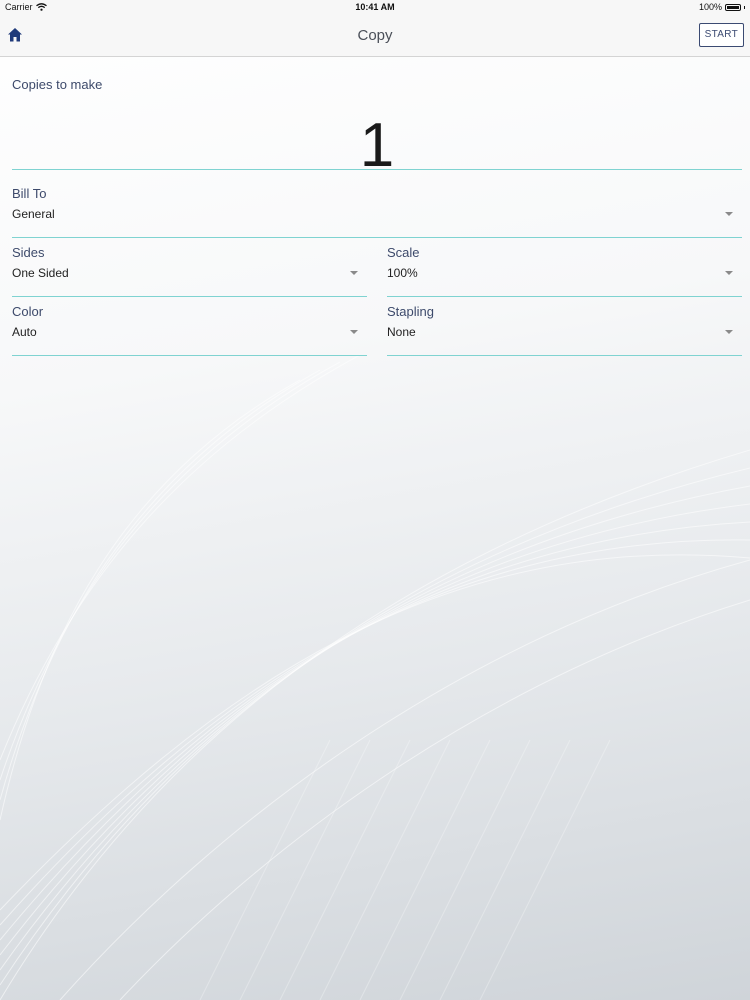 This screenshot has height=1000, width=750. I want to click on bill-to-select: Bill To General, so click(377, 212).